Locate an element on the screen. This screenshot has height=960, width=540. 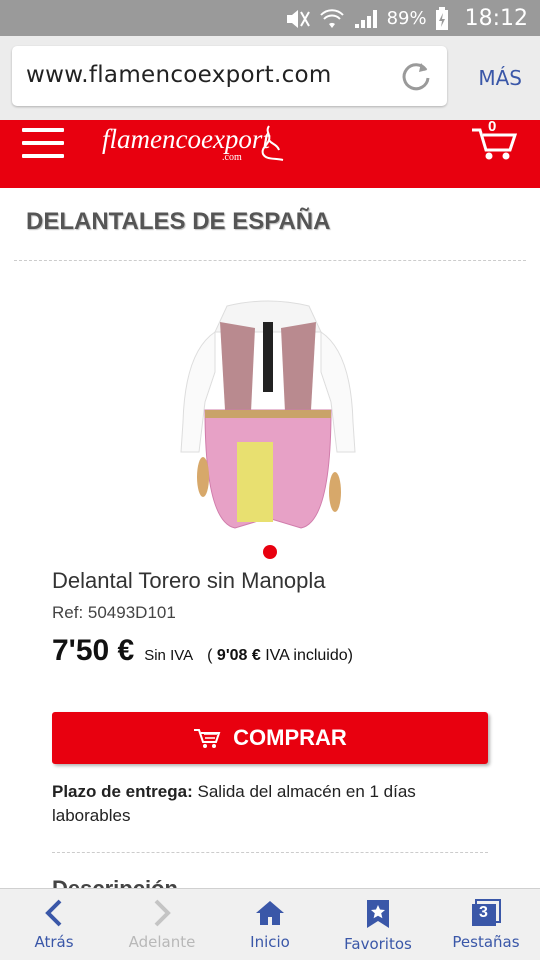
wifi-icon is located at coordinates (331, 18).